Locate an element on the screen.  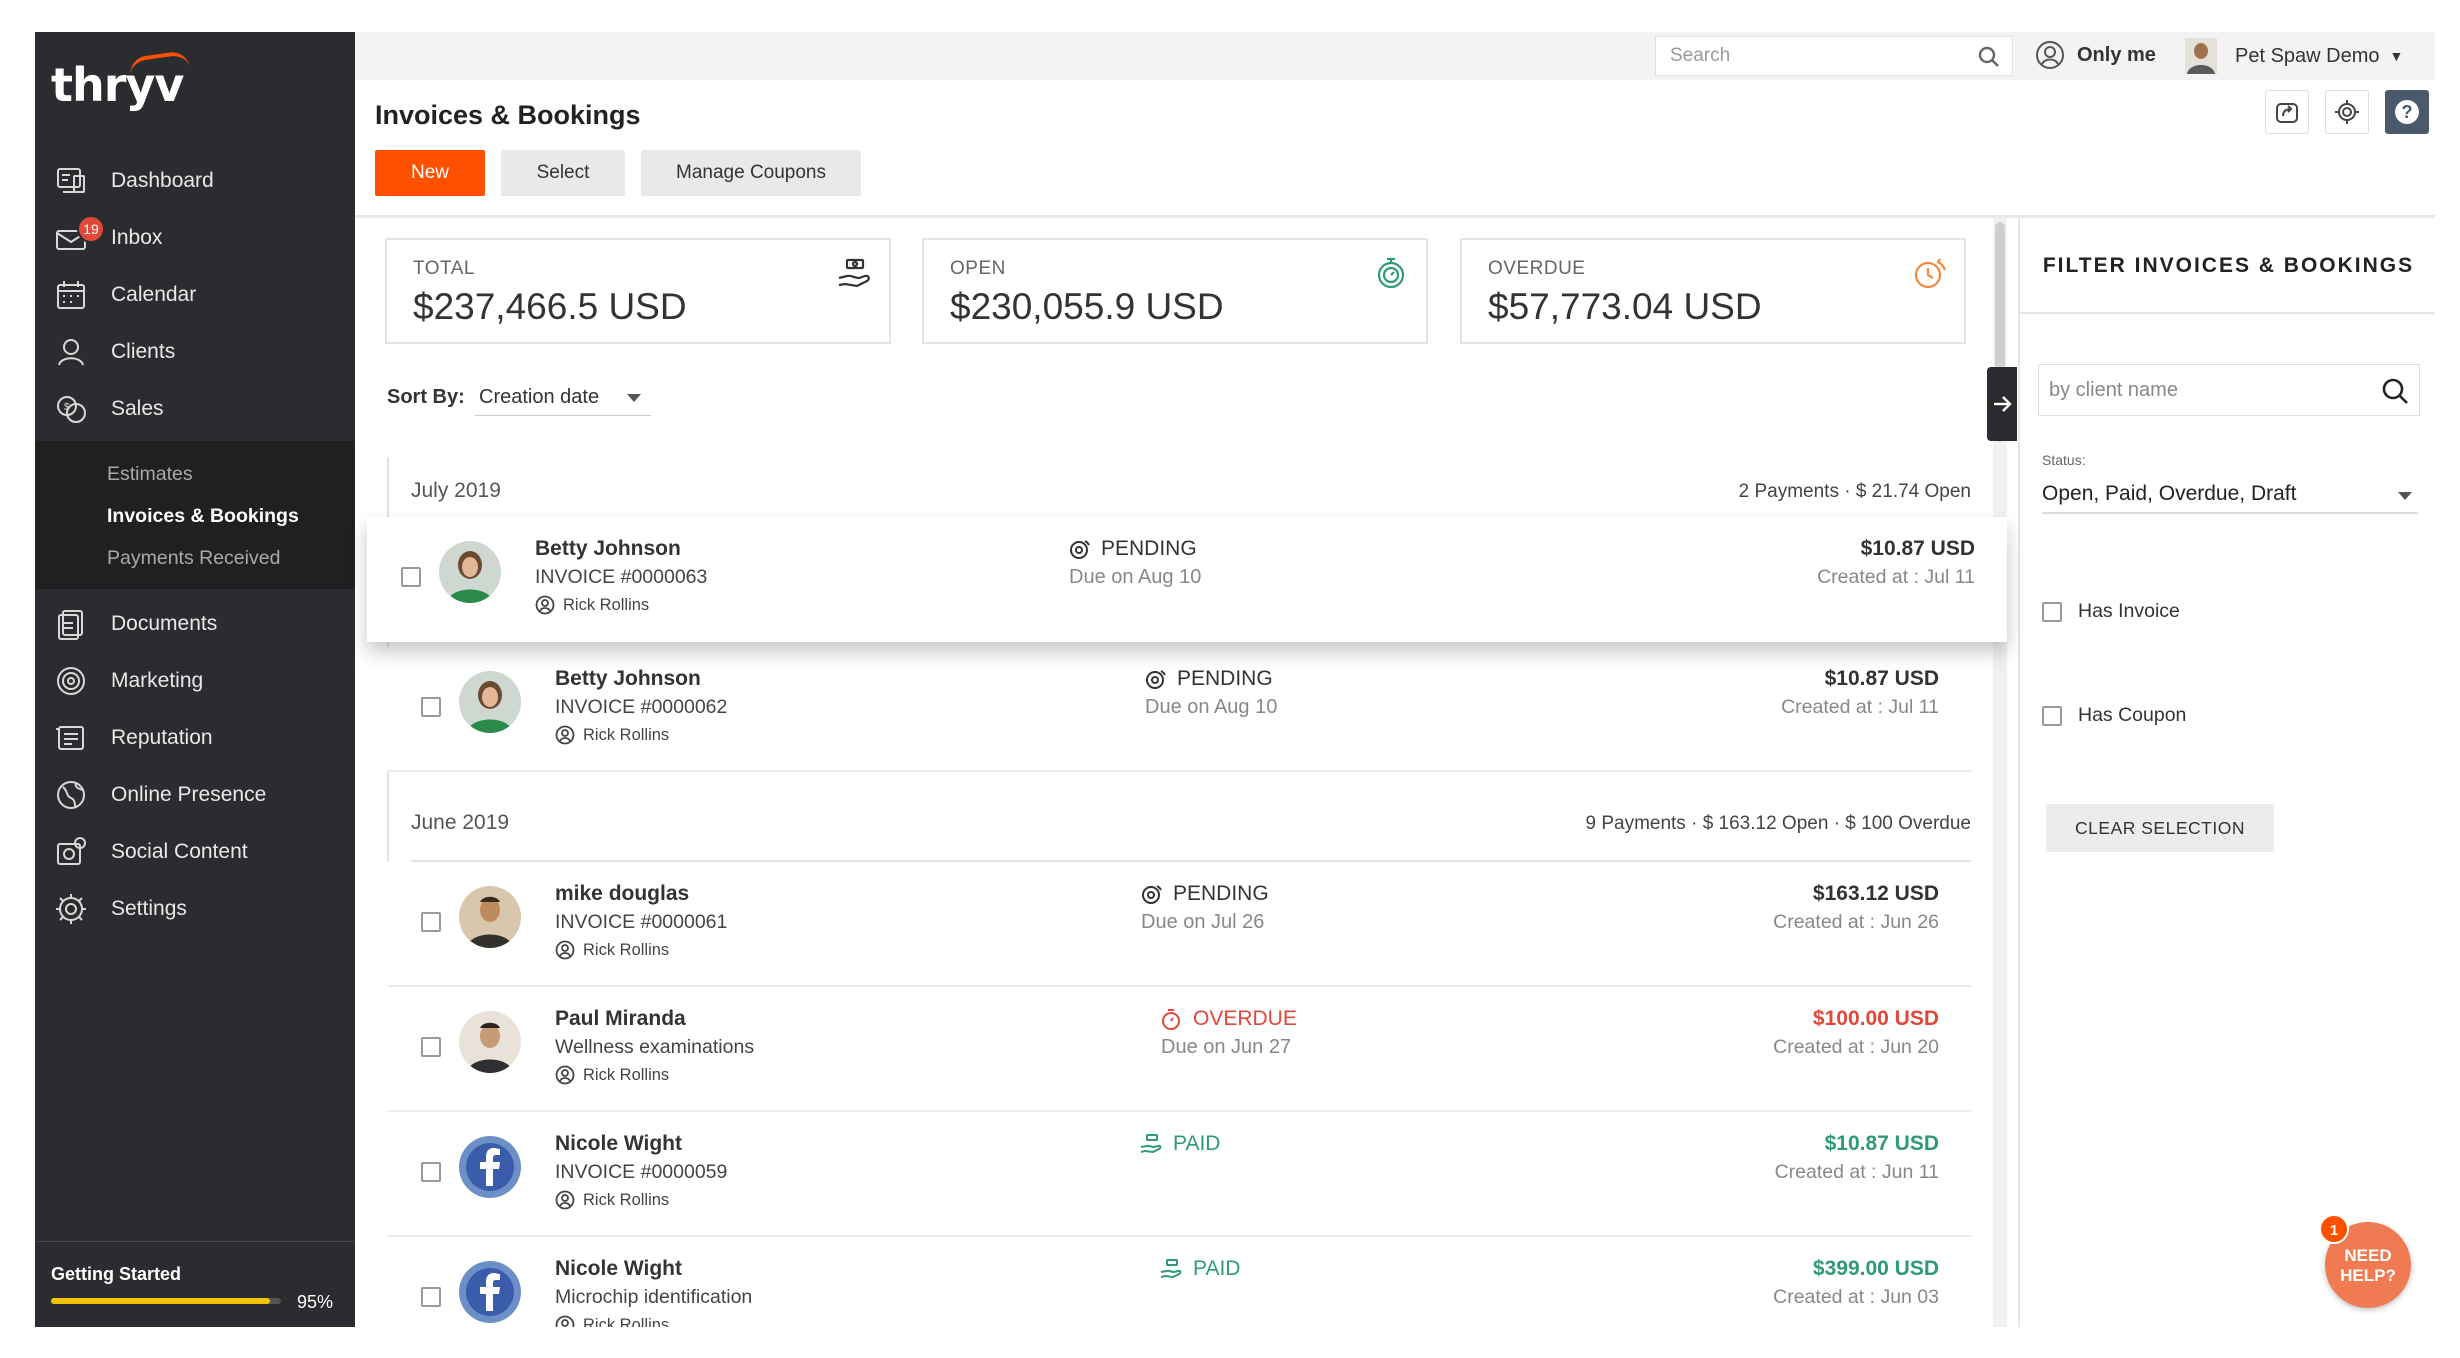
sidebar-item-label: Documents is located at coordinates (164, 623).